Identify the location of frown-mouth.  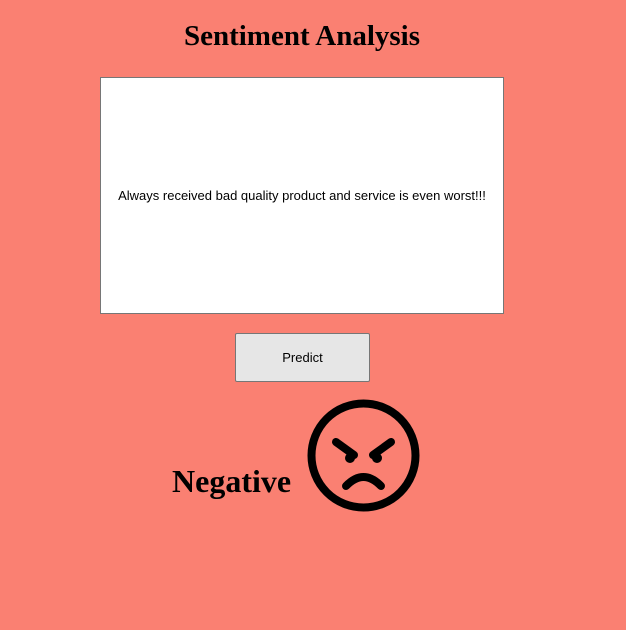
(363, 481).